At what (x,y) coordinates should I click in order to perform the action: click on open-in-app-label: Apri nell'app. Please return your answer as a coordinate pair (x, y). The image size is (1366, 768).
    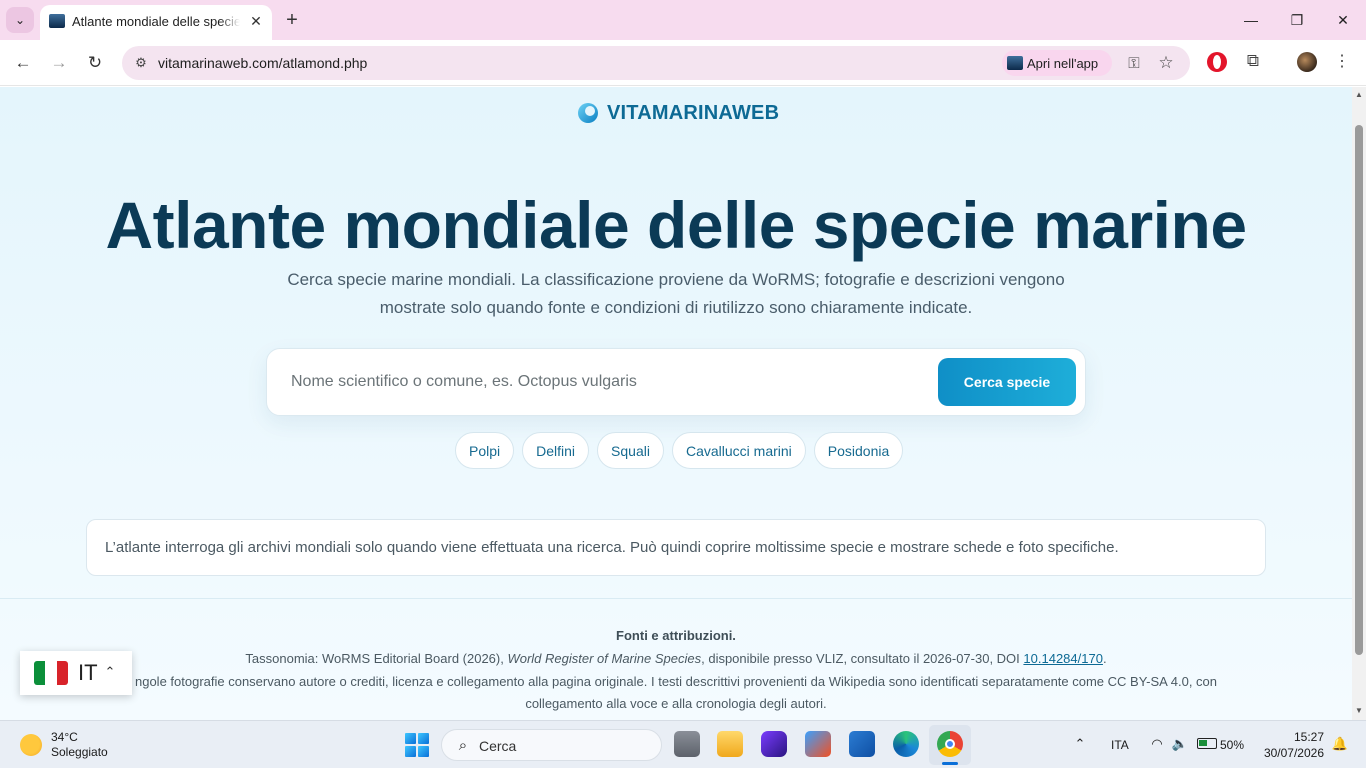
    Looking at the image, I should click on (1063, 63).